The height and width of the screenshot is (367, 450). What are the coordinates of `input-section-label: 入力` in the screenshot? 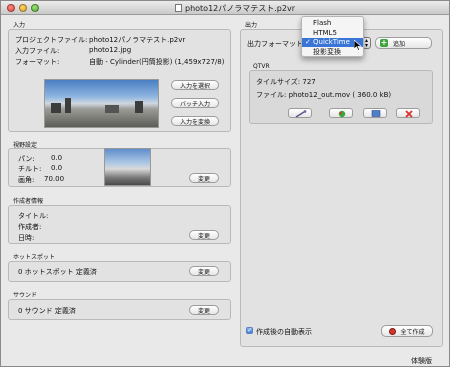 It's located at (19, 25).